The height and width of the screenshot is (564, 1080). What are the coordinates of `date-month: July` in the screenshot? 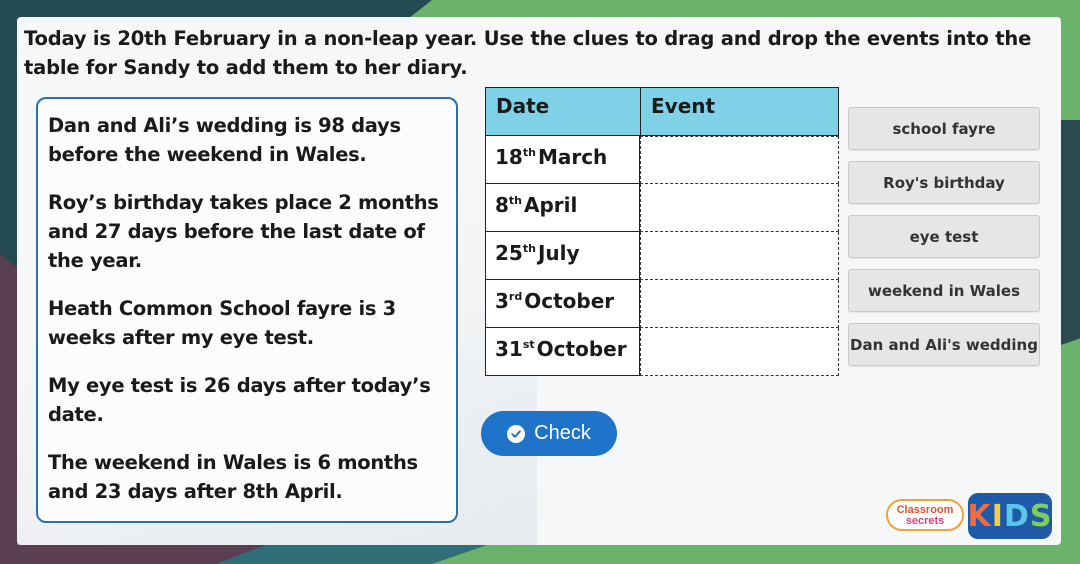 It's located at (558, 253).